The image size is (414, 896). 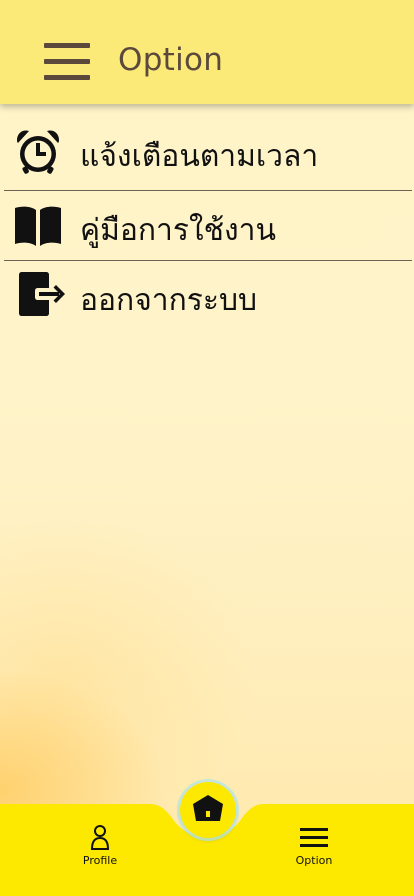 I want to click on logout-icon, so click(x=42, y=294).